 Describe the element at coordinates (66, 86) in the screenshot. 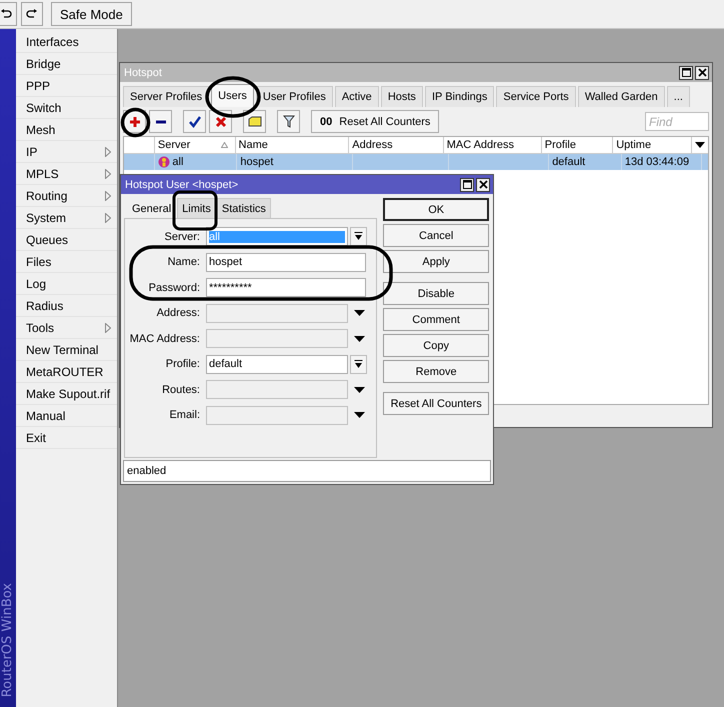

I see `menu-item: PPP` at that location.